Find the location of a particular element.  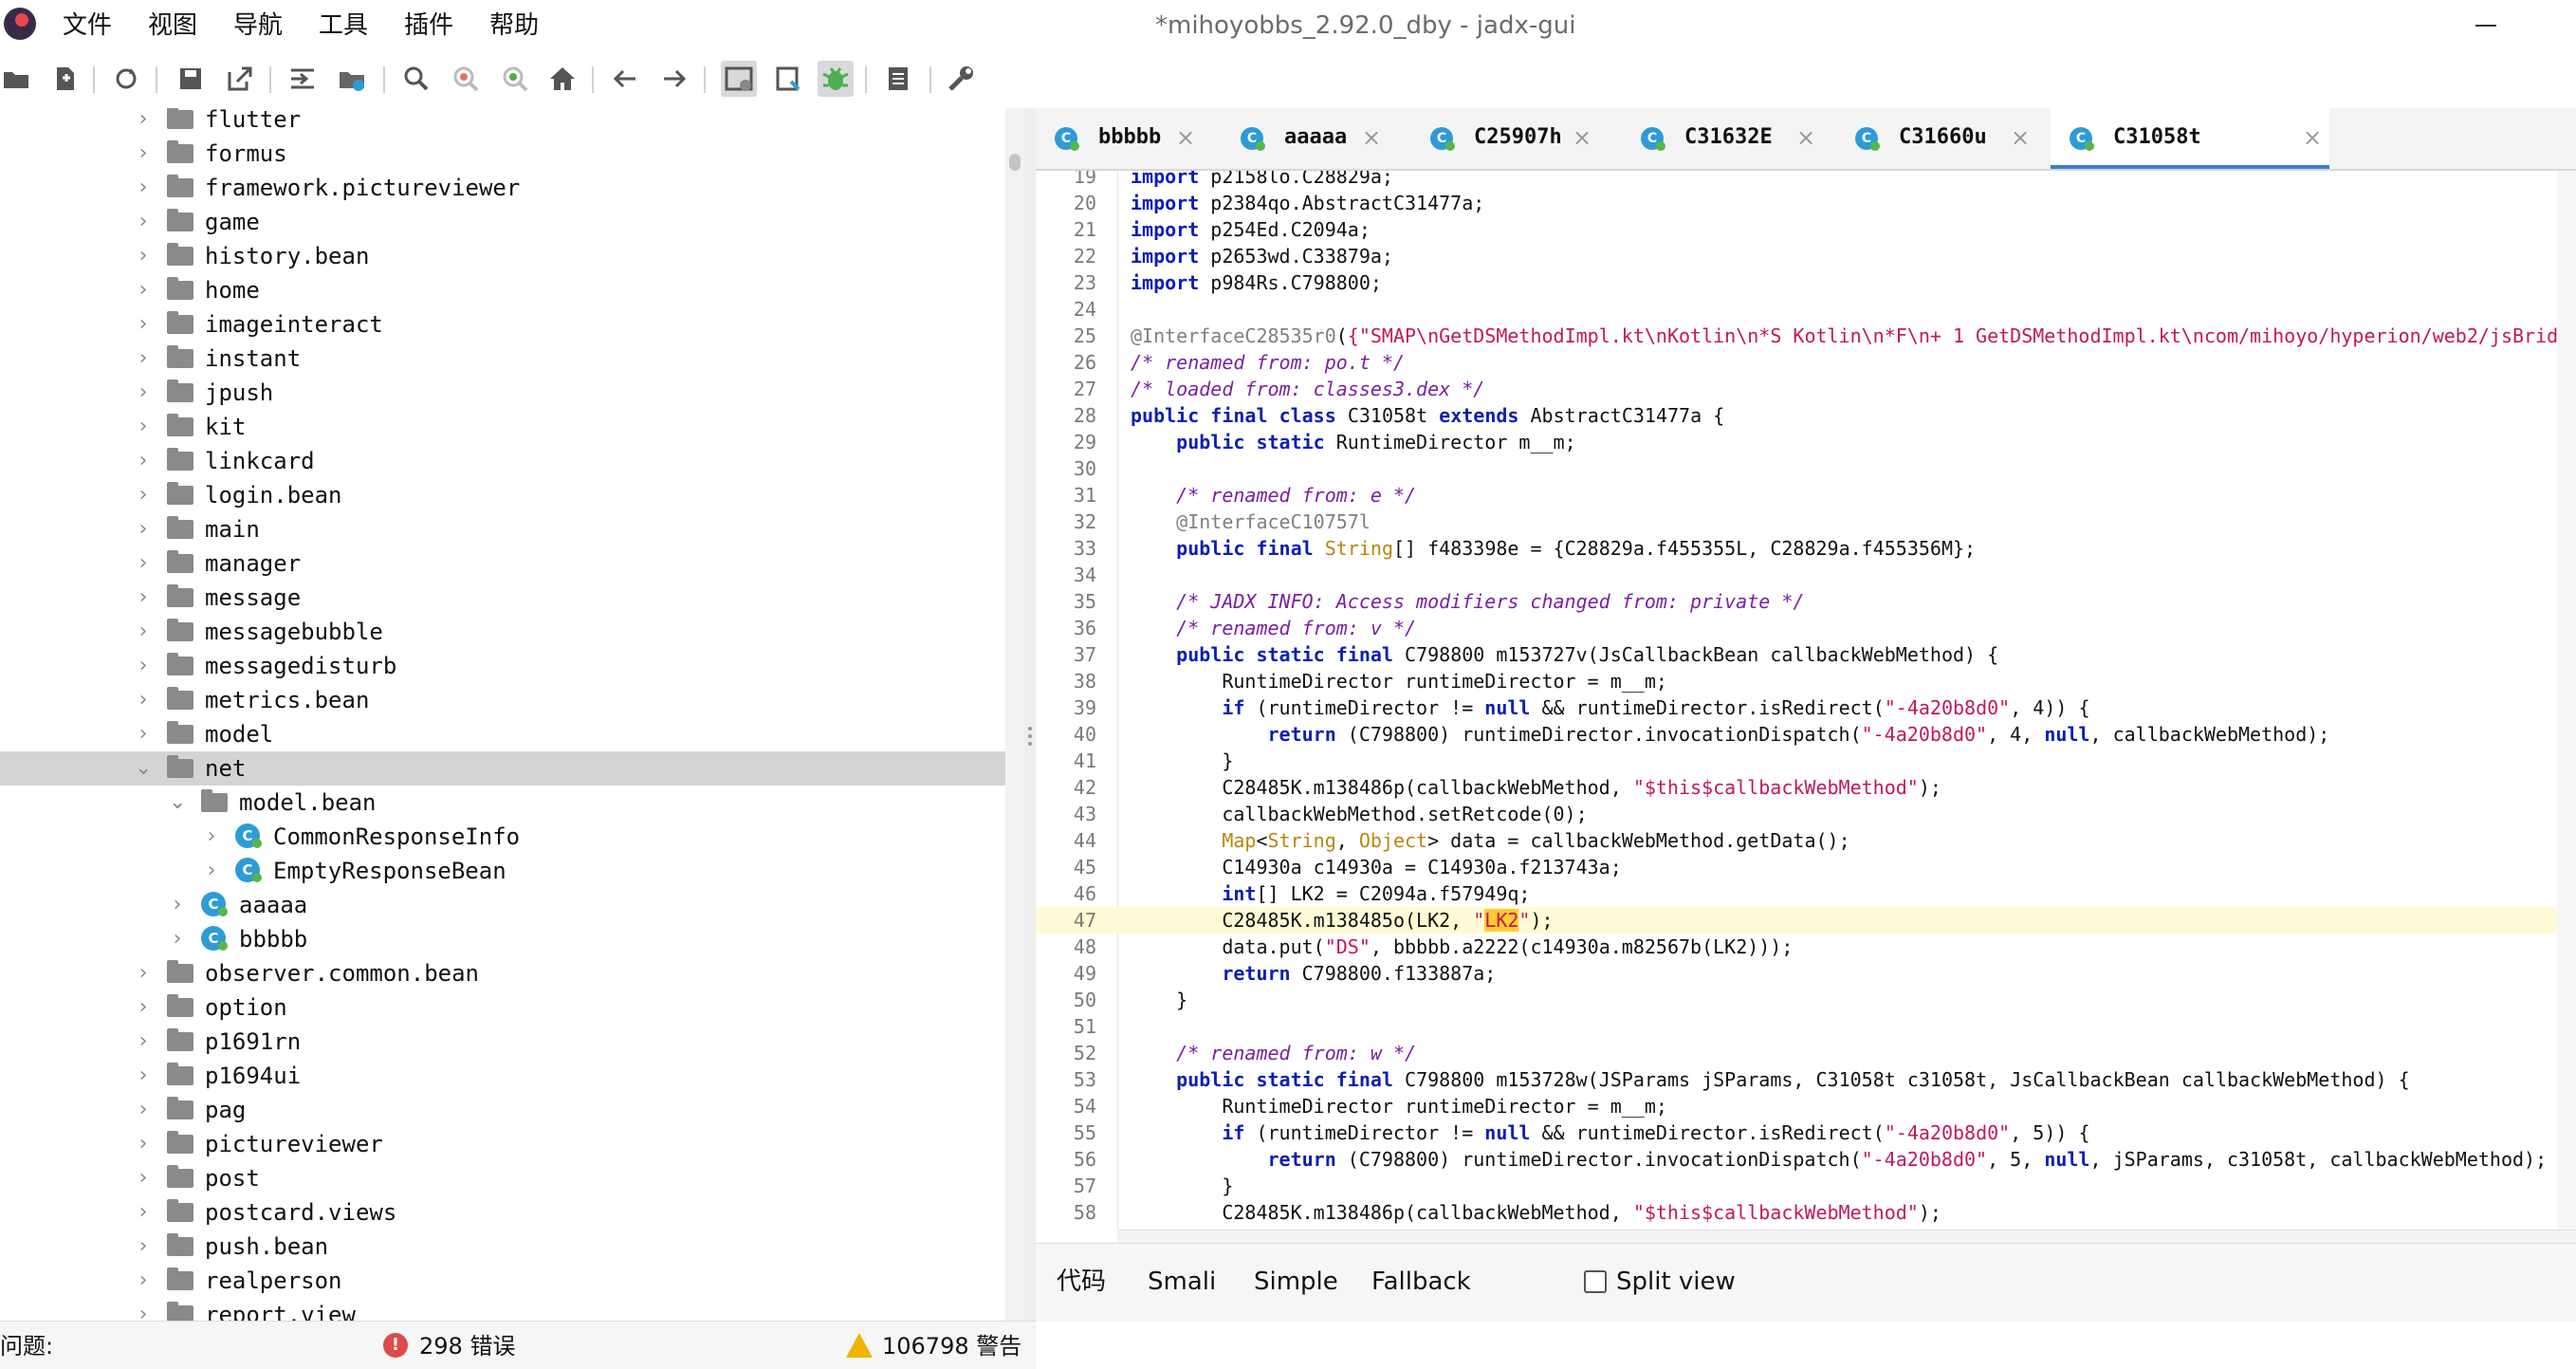

home-icon is located at coordinates (562, 79).